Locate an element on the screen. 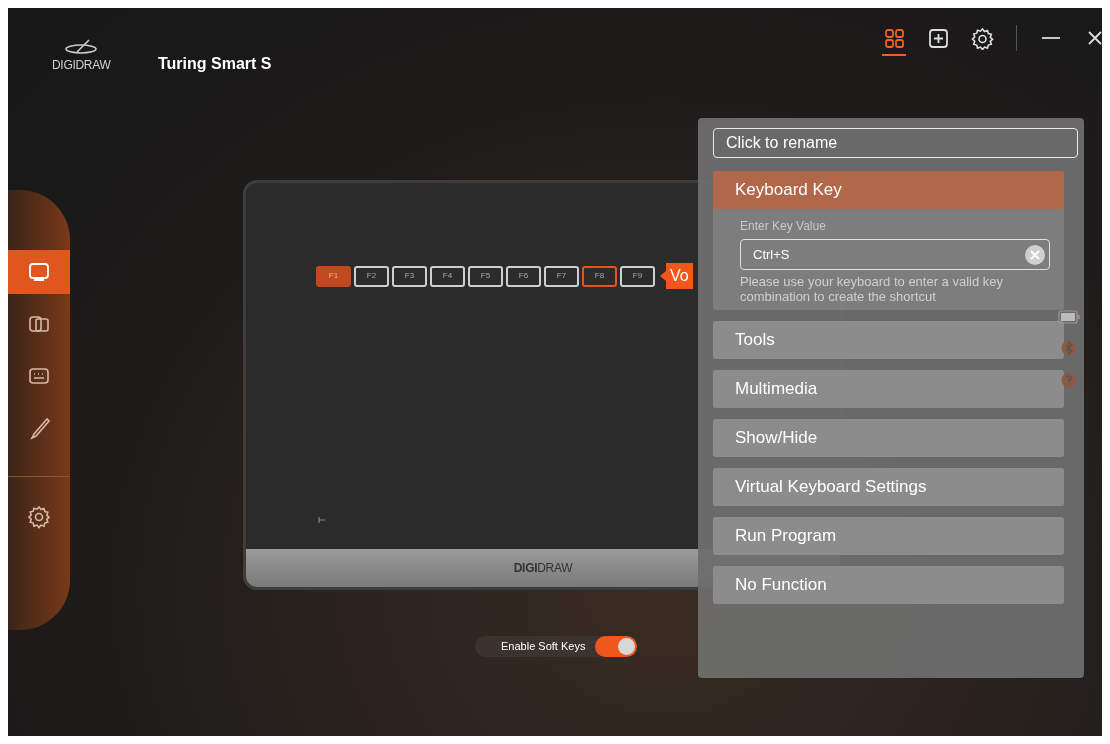 This screenshot has height=744, width=1110. tablet-key: F6 is located at coordinates (523, 276).